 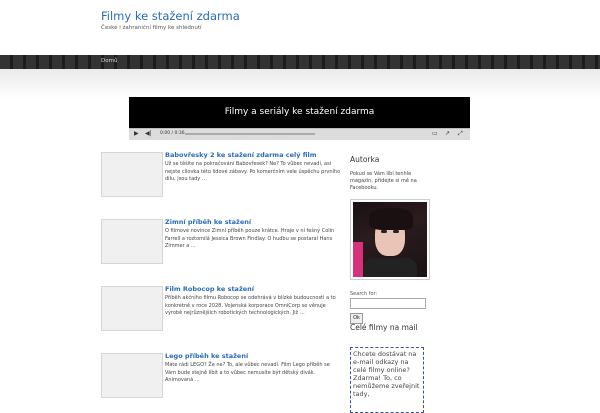 What do you see at coordinates (447, 133) in the screenshot?
I see `share-icon: ↗` at bounding box center [447, 133].